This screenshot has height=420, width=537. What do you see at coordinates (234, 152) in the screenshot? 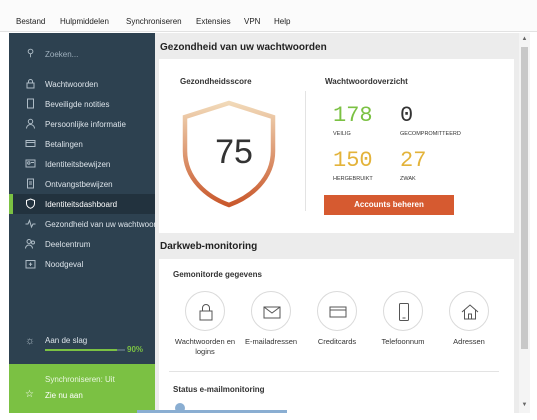
I see `health-score: 75` at bounding box center [234, 152].